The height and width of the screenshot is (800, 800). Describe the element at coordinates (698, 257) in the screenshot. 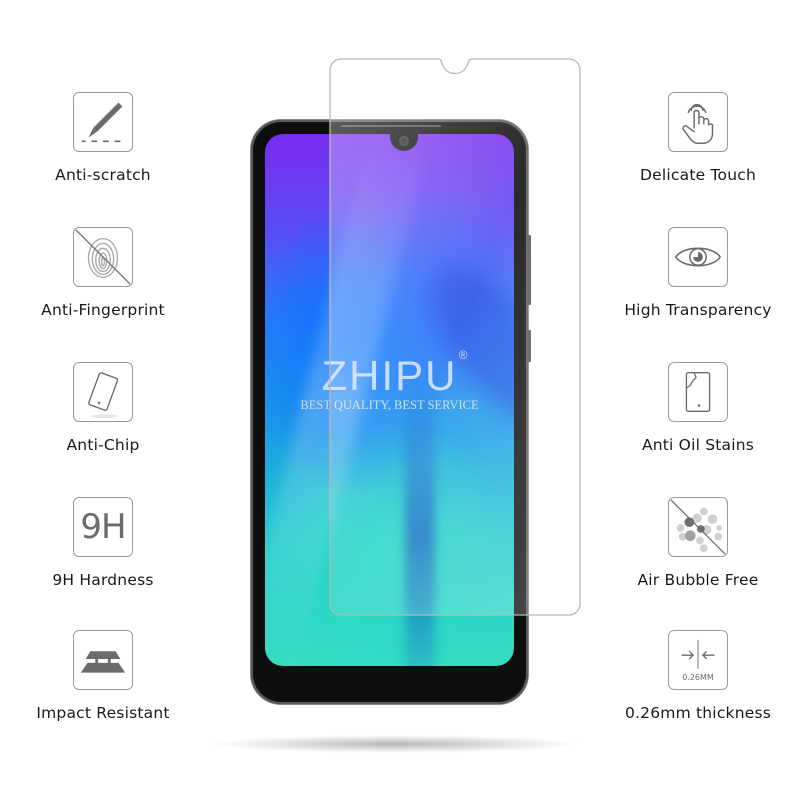

I see `eye-icon` at that location.